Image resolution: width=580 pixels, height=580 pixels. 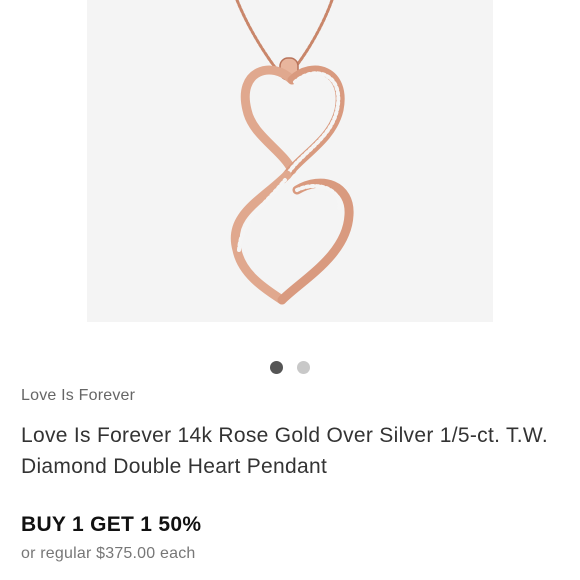 What do you see at coordinates (108, 553) in the screenshot?
I see `regular-price: or regular $375.00 each` at bounding box center [108, 553].